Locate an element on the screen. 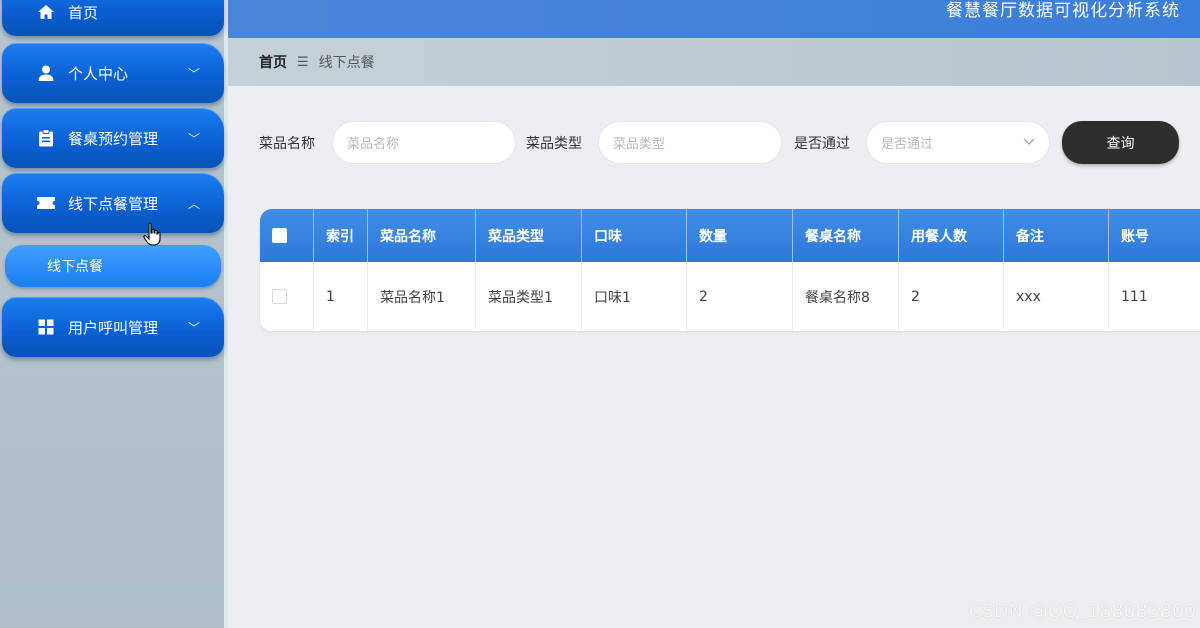 This screenshot has width=1200, height=628. column-header: 用餐人数 is located at coordinates (951, 235).